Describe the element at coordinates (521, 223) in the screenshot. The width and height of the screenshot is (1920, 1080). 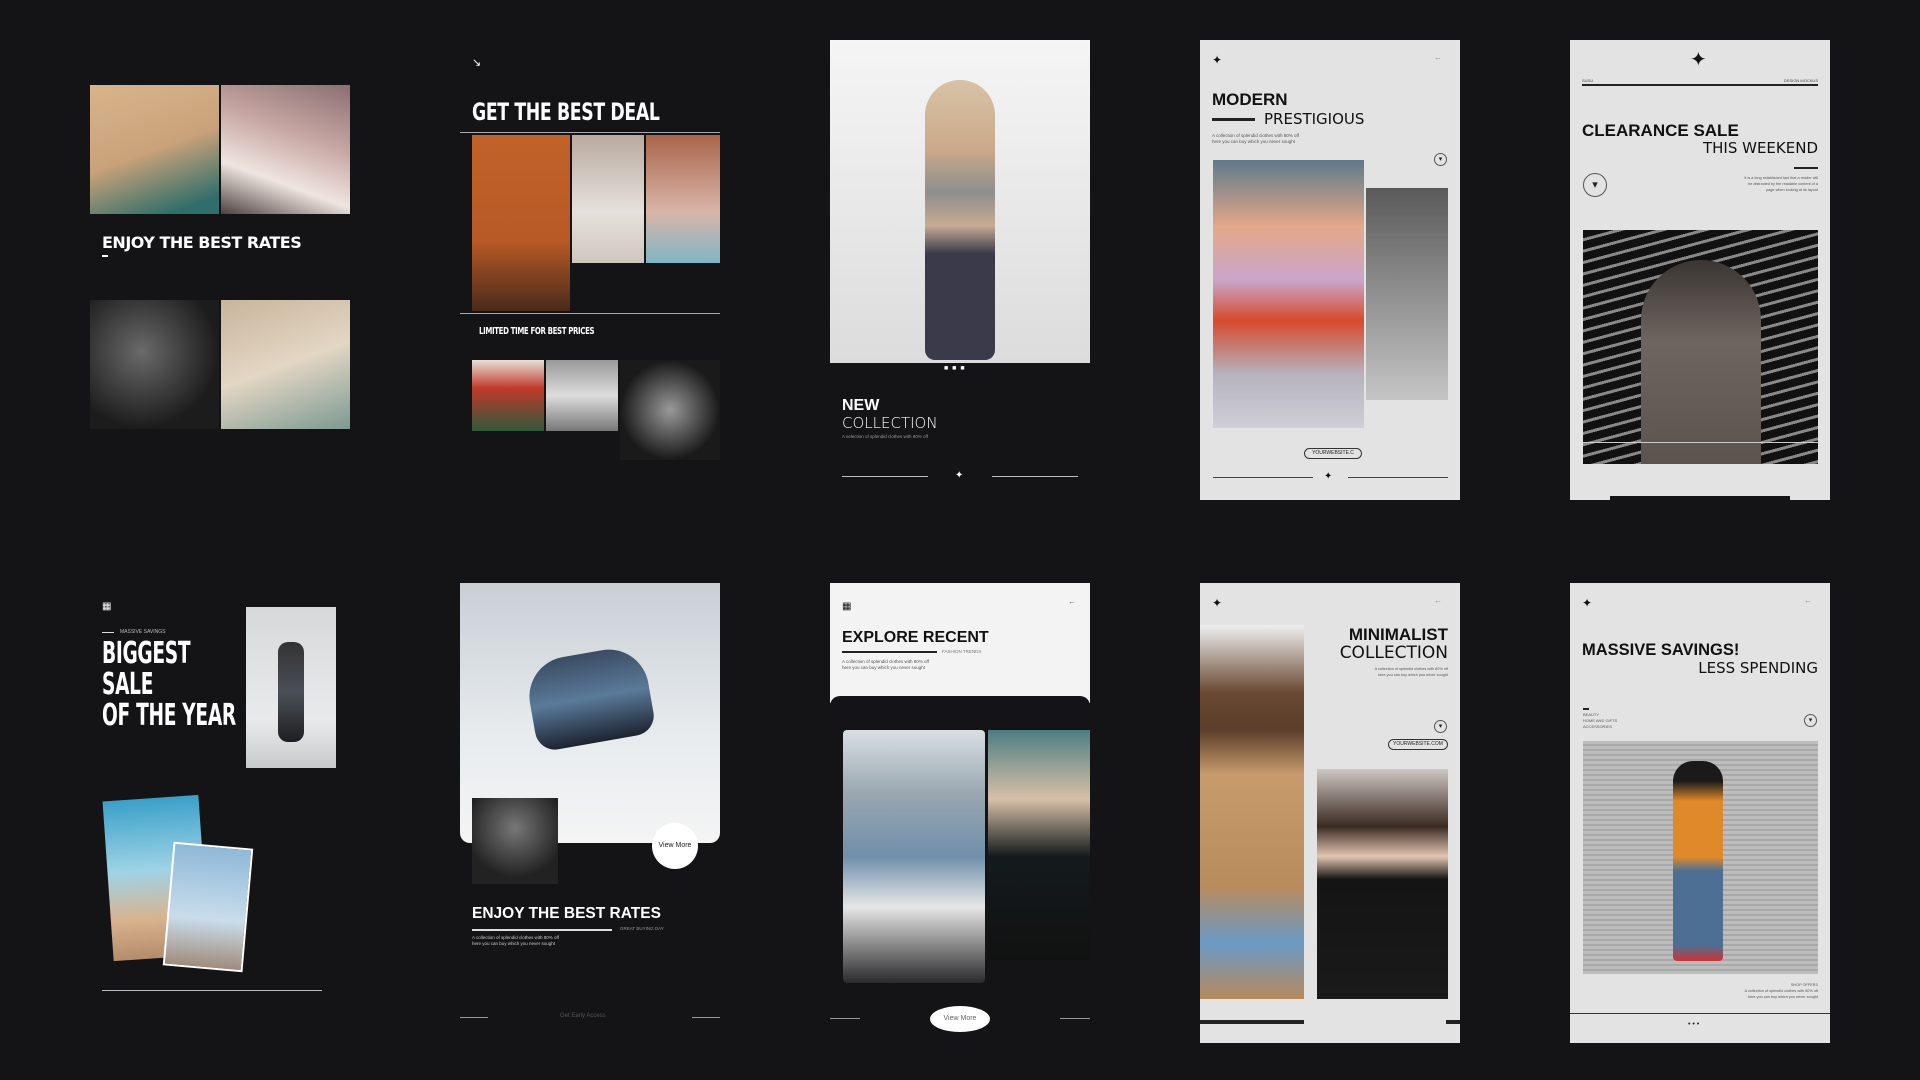
I see `photo-orange-dancer` at that location.